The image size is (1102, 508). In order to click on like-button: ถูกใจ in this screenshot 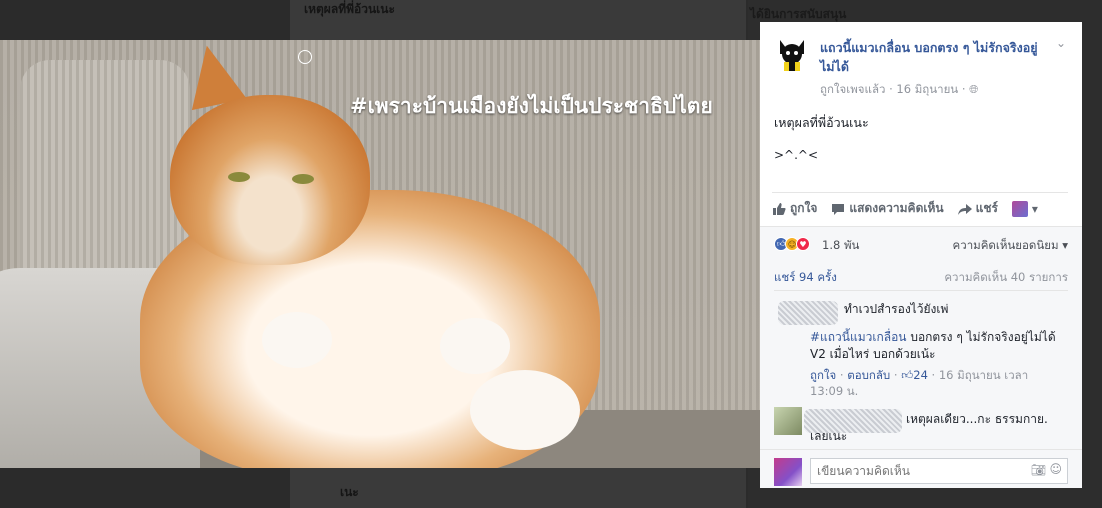, I will do `click(794, 208)`.